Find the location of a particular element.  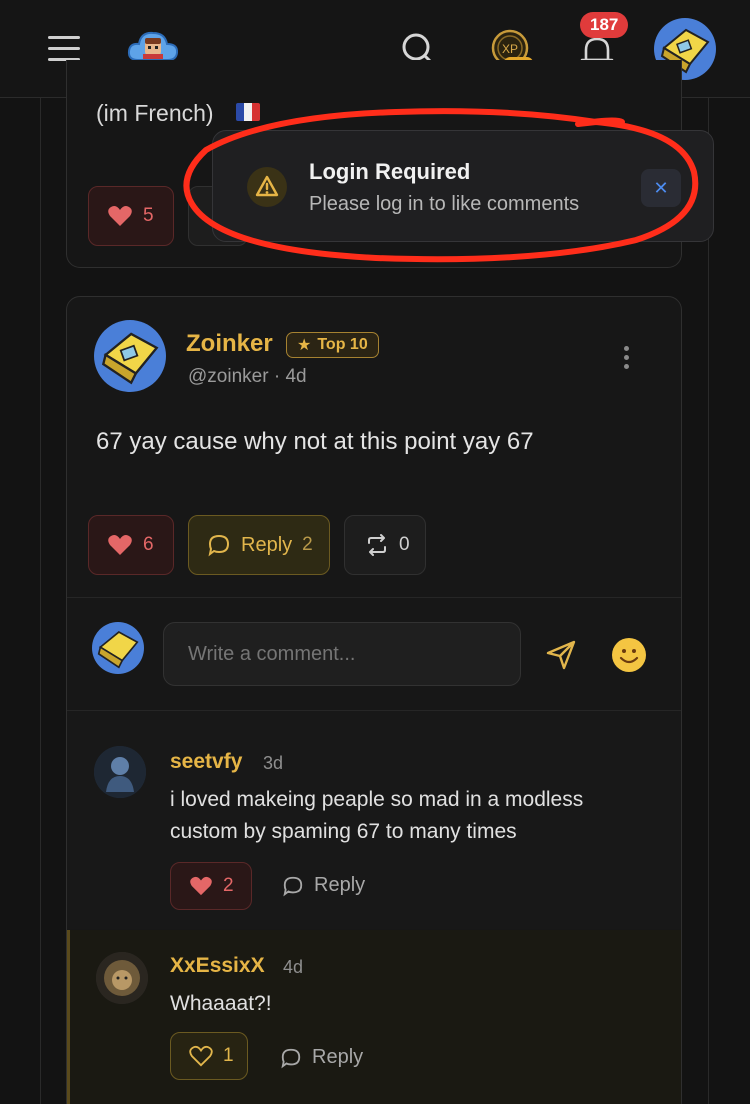

post-time: 4d is located at coordinates (296, 376).